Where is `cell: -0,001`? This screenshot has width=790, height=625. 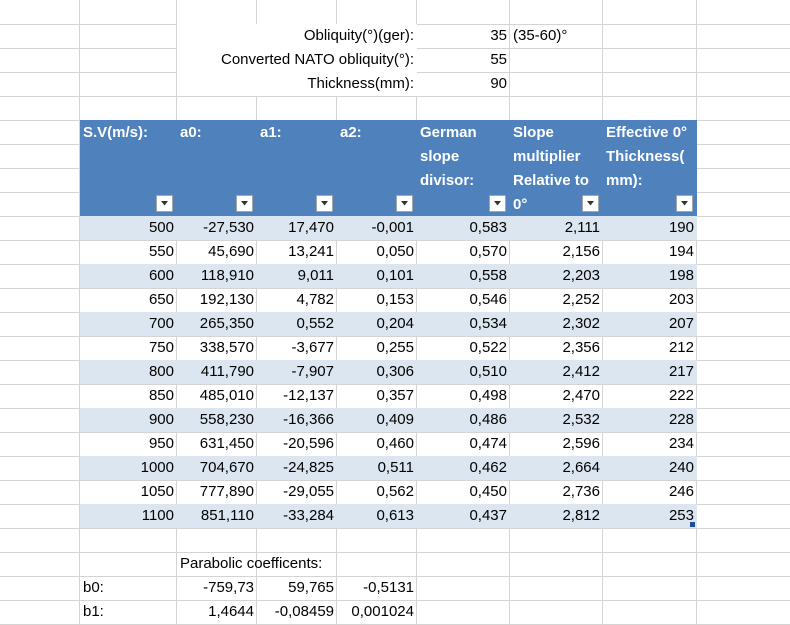
cell: -0,001 is located at coordinates (377, 228).